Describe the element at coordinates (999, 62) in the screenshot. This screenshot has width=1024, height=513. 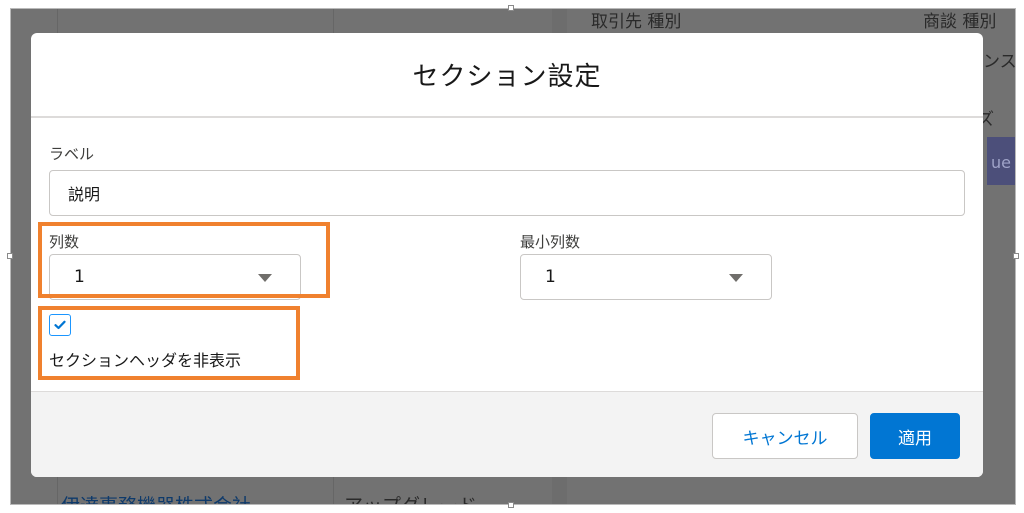
I see `background-cell-text: ンス` at that location.